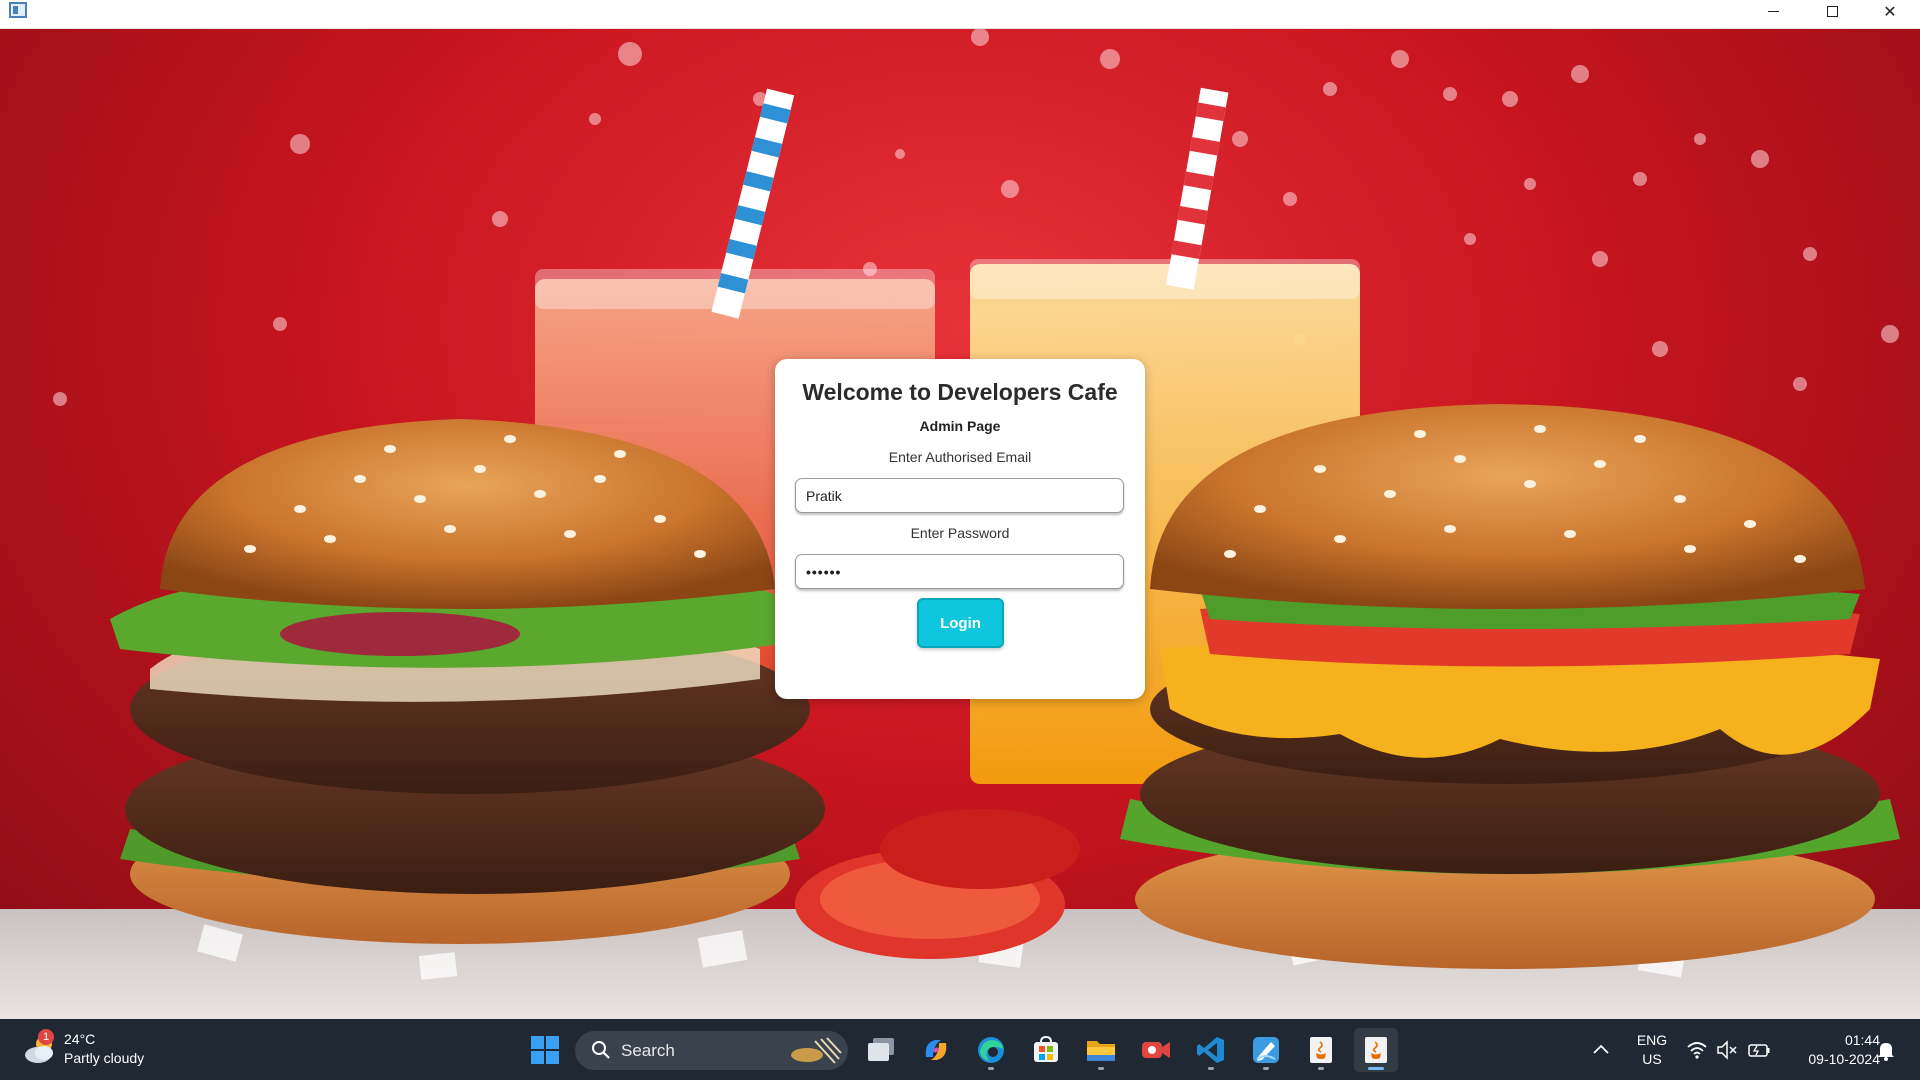 The width and height of the screenshot is (1920, 1080). I want to click on maximize-icon, so click(1832, 11).